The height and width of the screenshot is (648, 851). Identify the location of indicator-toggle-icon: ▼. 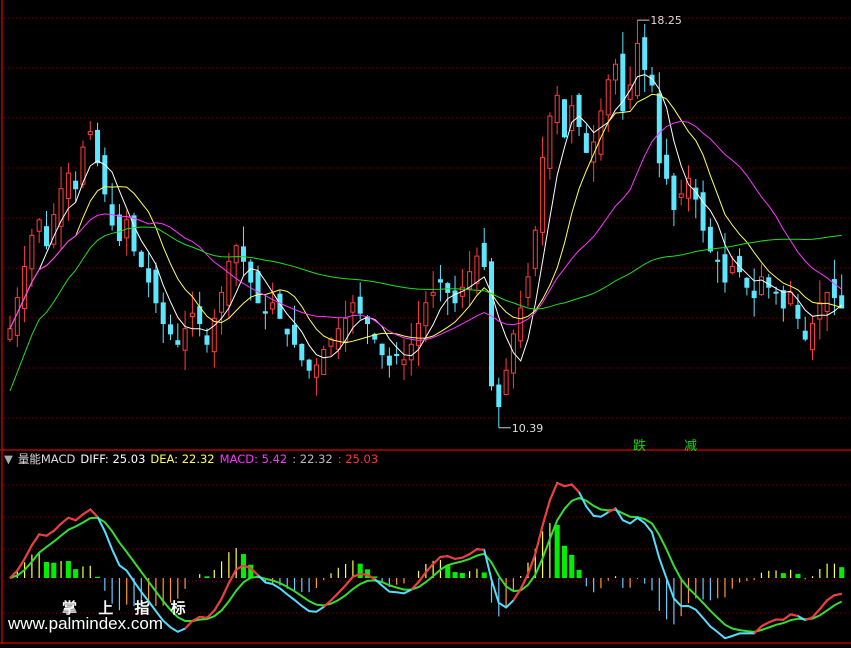
(8, 459).